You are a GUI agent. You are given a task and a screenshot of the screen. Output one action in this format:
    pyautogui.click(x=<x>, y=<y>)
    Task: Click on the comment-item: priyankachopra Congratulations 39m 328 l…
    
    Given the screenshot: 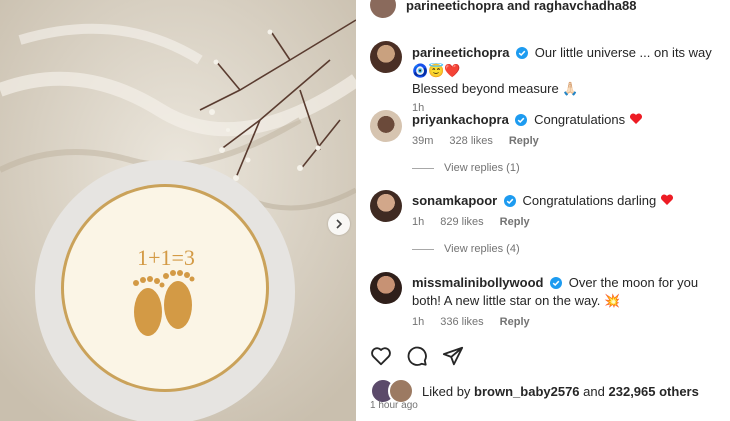 What is the action you would take?
    pyautogui.click(x=567, y=129)
    